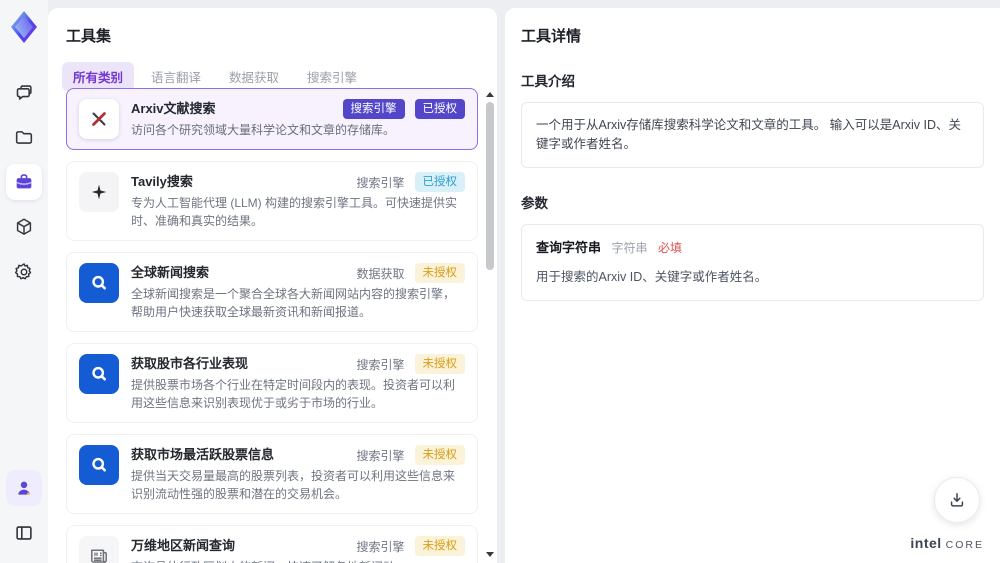 This screenshot has width=1000, height=563. I want to click on list-scrollbar, so click(490, 324).